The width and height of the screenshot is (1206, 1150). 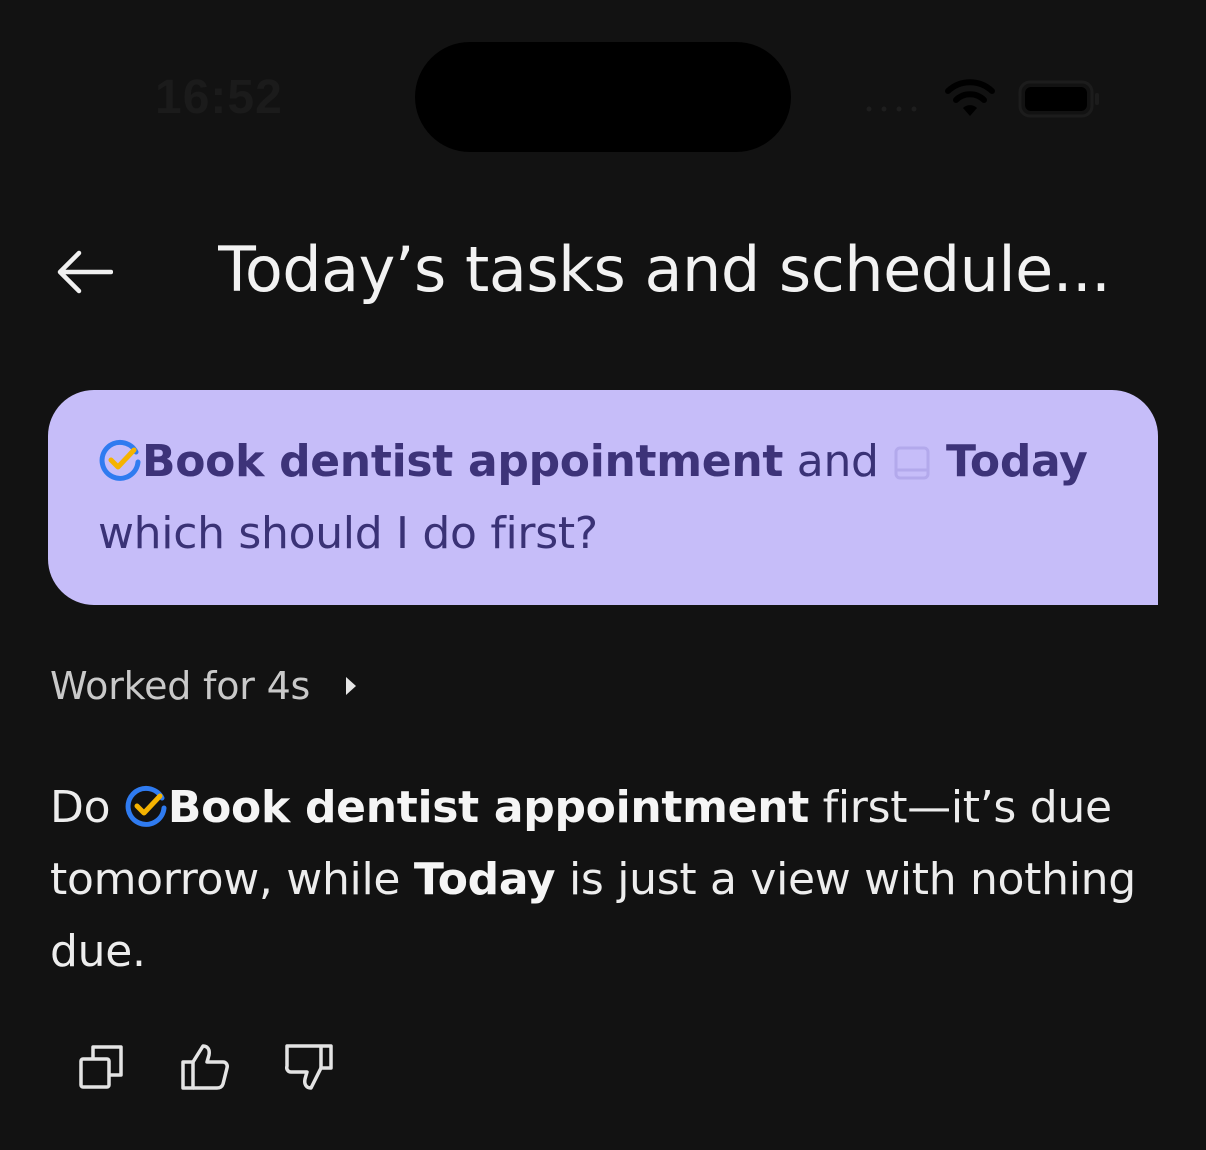 What do you see at coordinates (837, 461) in the screenshot?
I see `connector-text: and` at bounding box center [837, 461].